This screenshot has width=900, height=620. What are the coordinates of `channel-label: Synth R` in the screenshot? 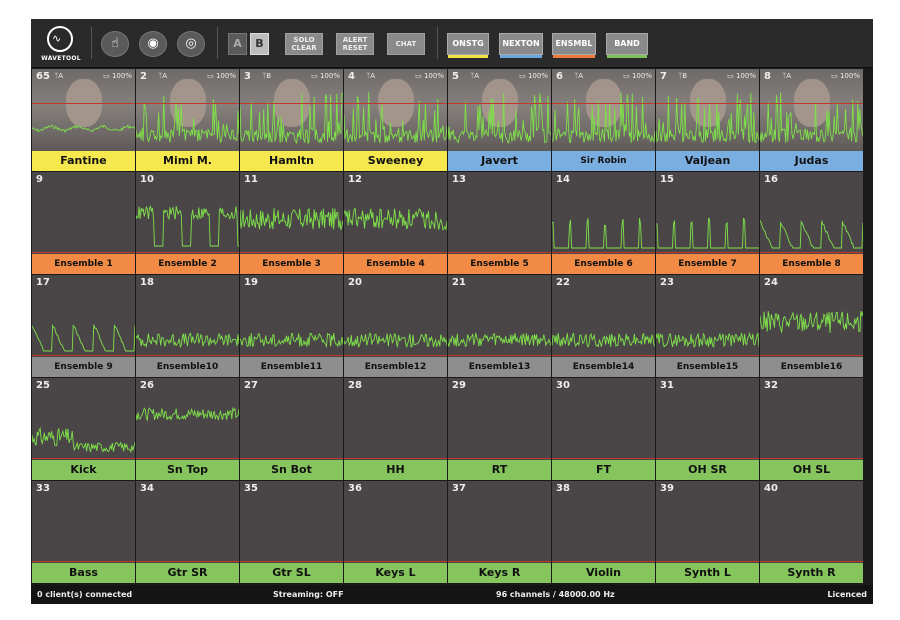 It's located at (811, 573).